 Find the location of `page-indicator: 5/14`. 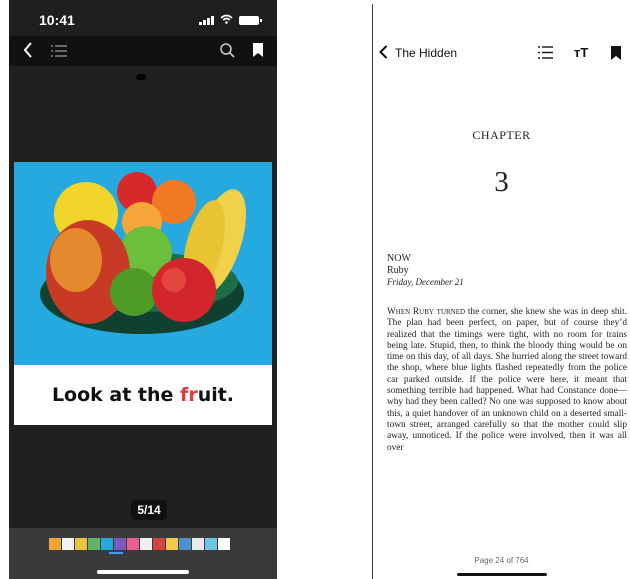

page-indicator: 5/14 is located at coordinates (149, 510).